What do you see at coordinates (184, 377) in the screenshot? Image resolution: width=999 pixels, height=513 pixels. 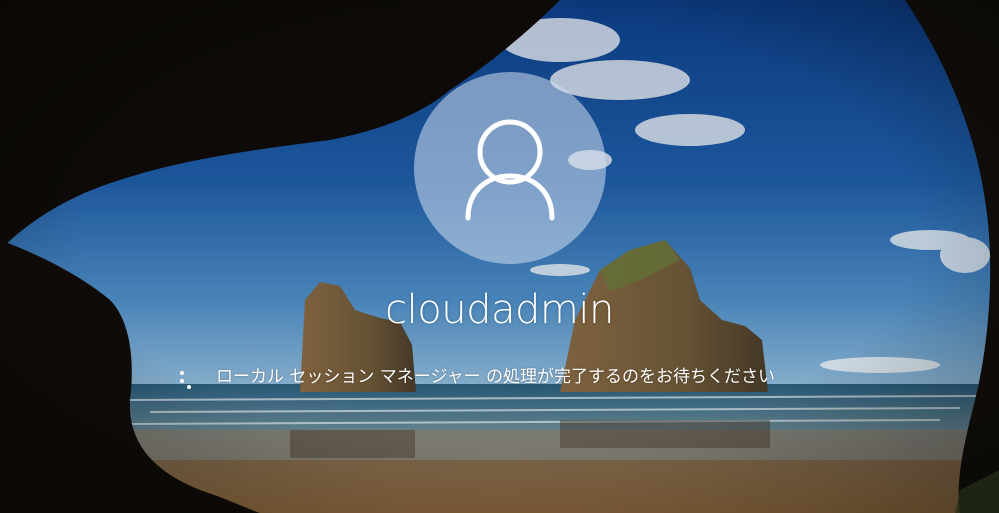 I see `loading-spinner-icon` at bounding box center [184, 377].